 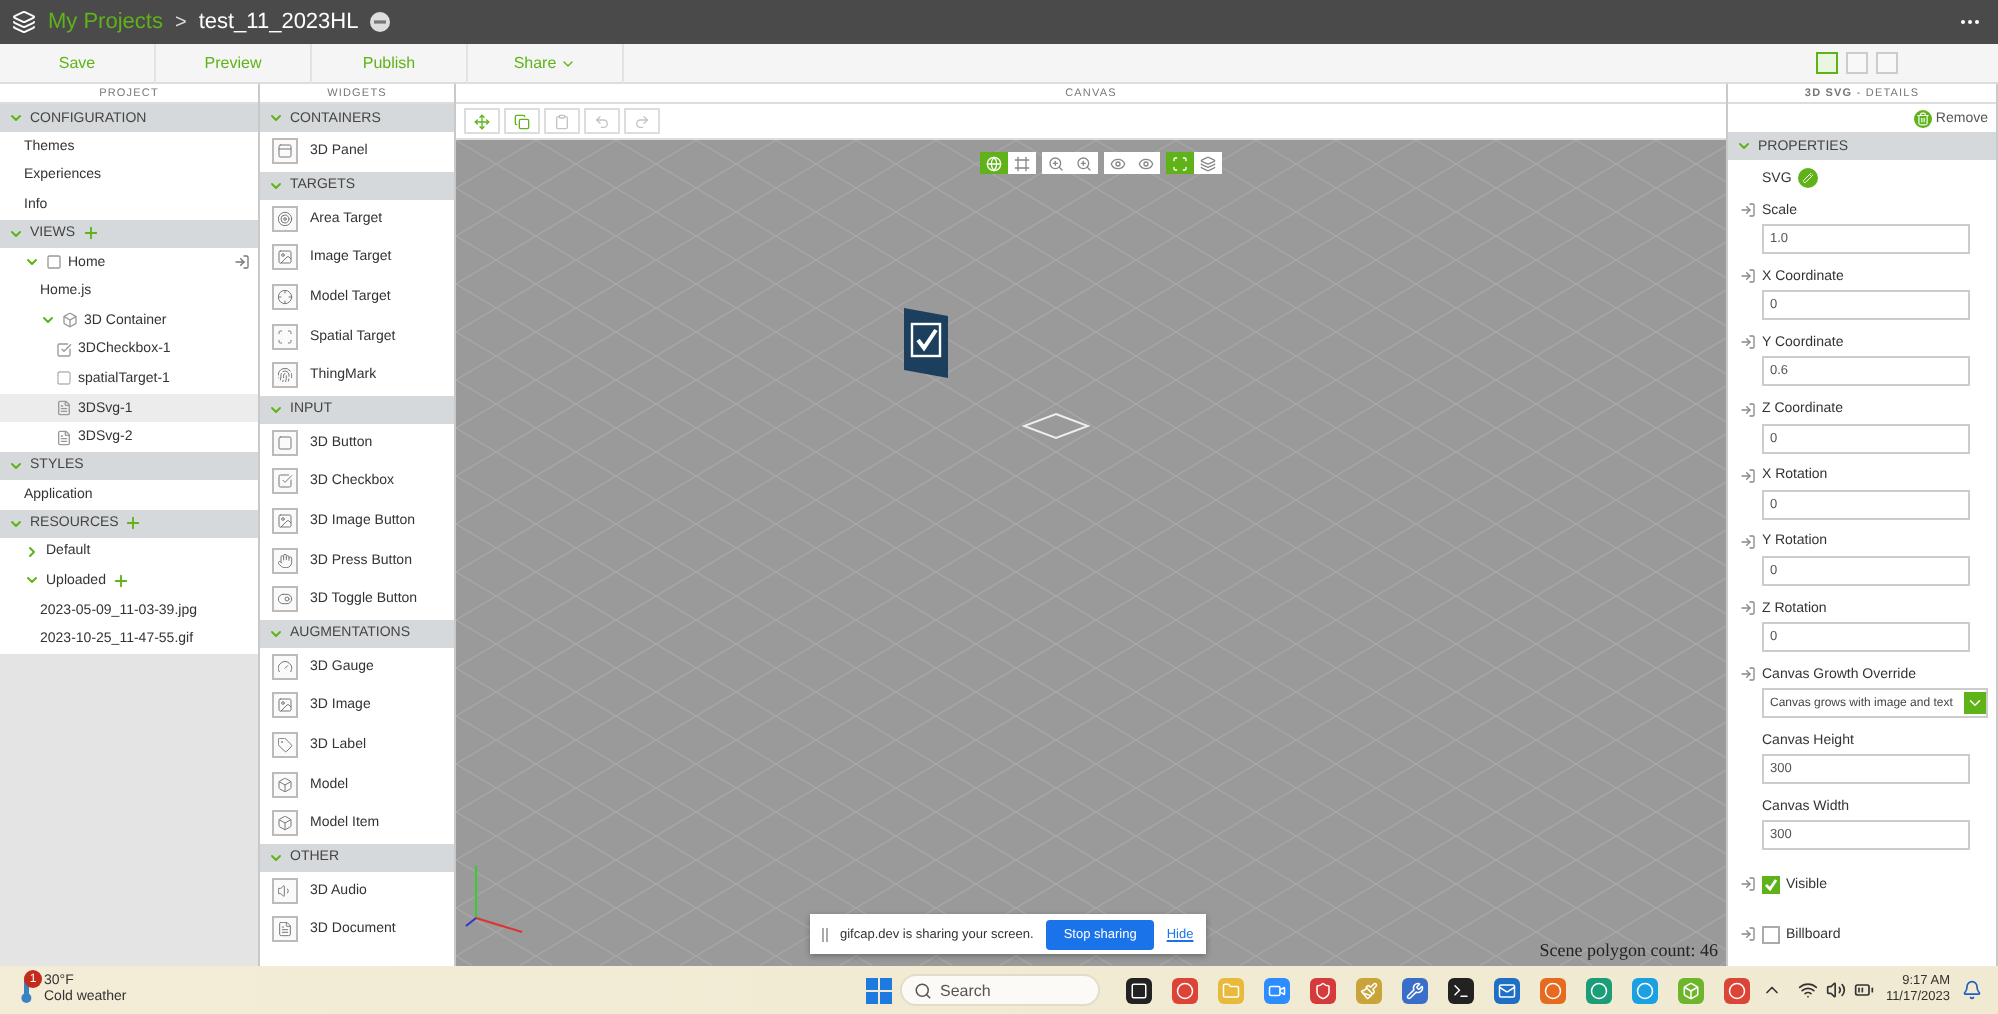 What do you see at coordinates (1863, 990) in the screenshot?
I see `battery-icon` at bounding box center [1863, 990].